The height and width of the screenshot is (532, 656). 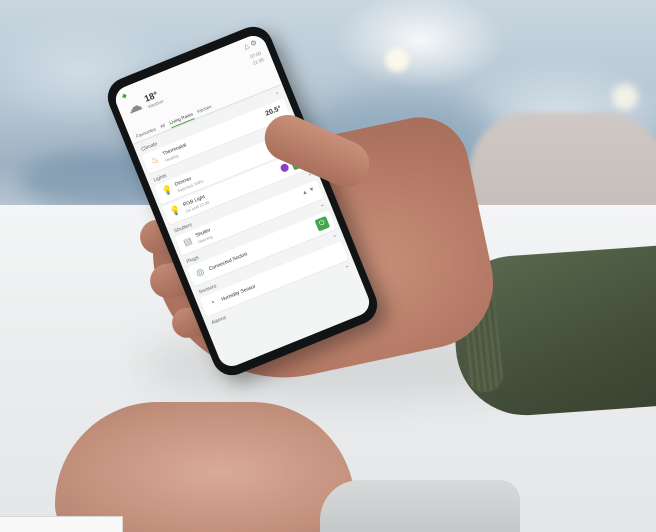 What do you see at coordinates (212, 303) in the screenshot?
I see `sensor-icon: ◔` at bounding box center [212, 303].